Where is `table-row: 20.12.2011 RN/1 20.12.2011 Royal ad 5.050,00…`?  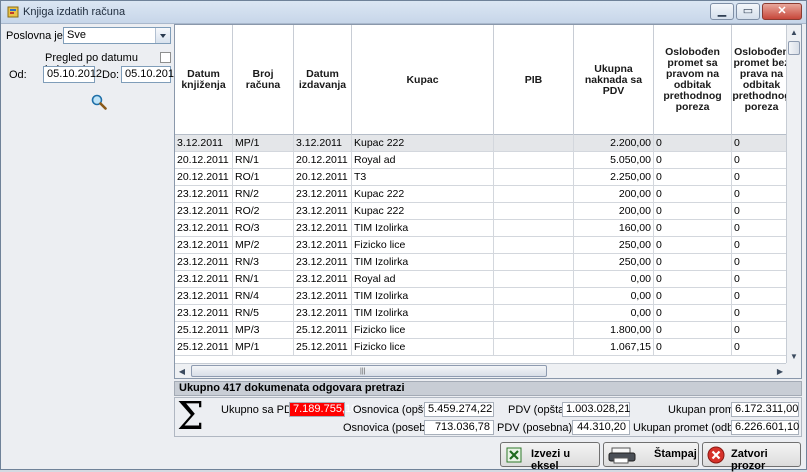 table-row: 20.12.2011 RN/1 20.12.2011 Royal ad 5.050,00… is located at coordinates (483, 160).